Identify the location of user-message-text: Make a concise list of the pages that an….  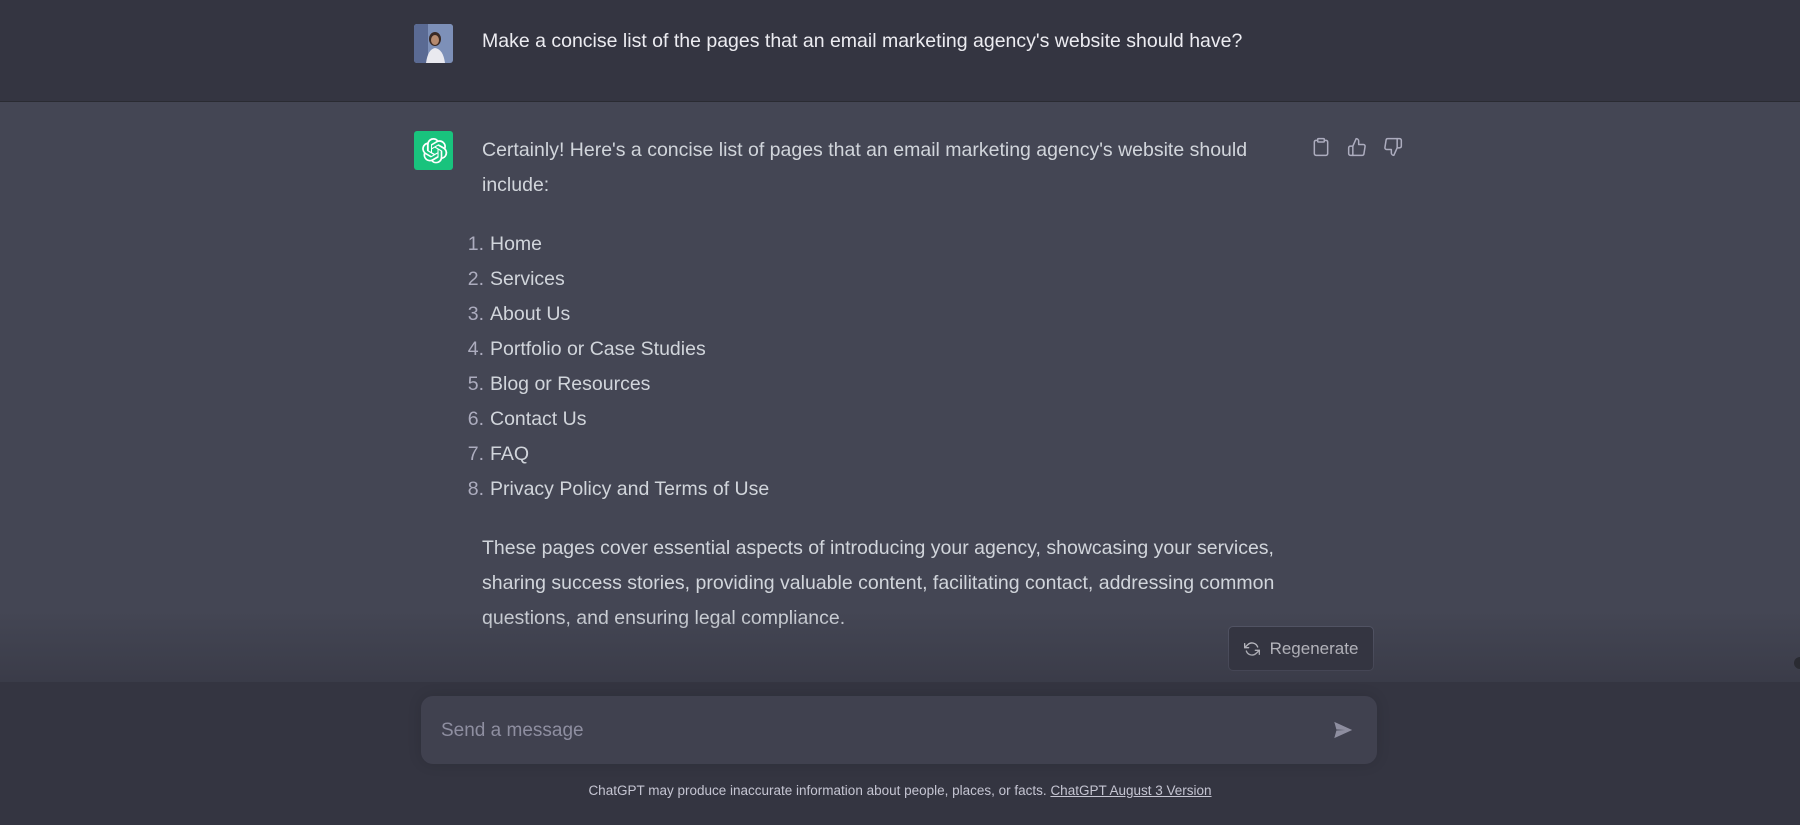
(862, 41).